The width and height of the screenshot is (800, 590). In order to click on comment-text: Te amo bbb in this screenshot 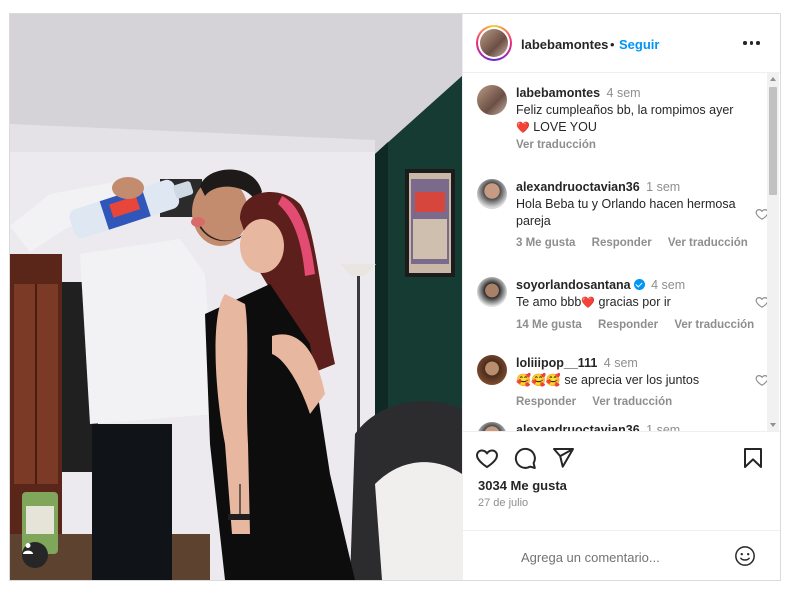, I will do `click(549, 302)`.